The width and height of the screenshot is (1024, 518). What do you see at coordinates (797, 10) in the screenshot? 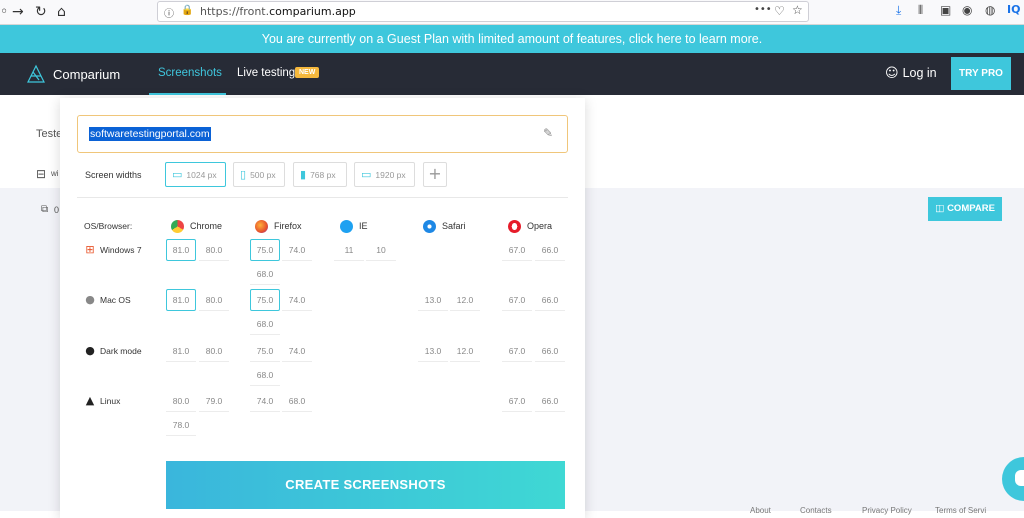
I see `bookmark-star-icon: ☆` at bounding box center [797, 10].